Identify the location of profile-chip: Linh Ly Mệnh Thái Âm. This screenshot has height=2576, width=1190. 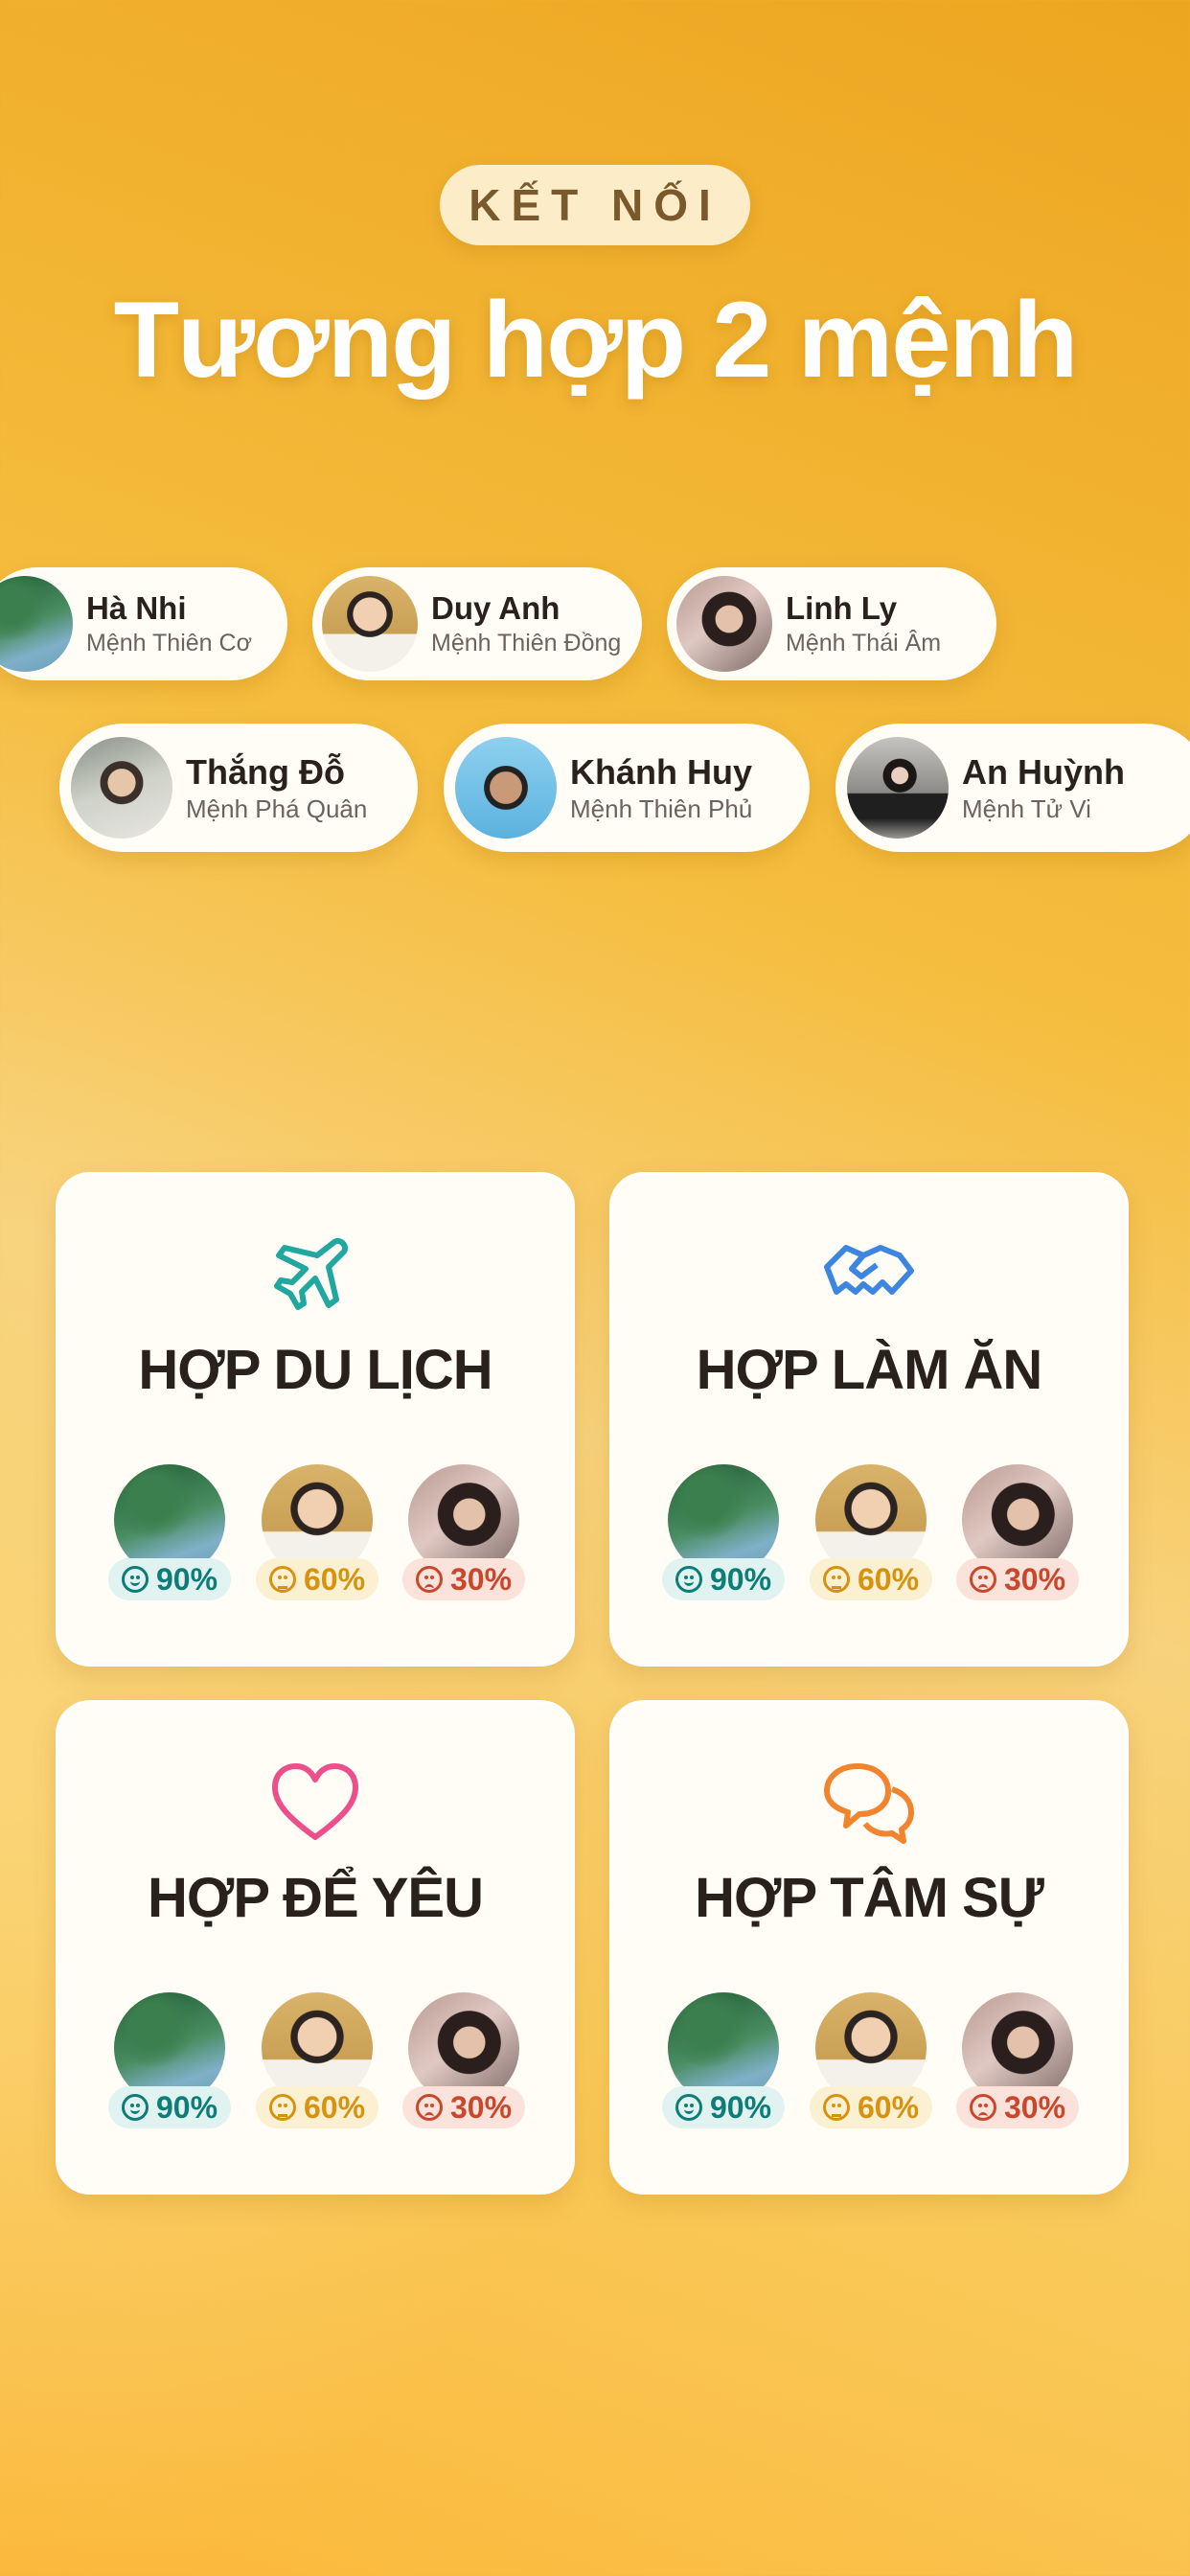
(832, 623).